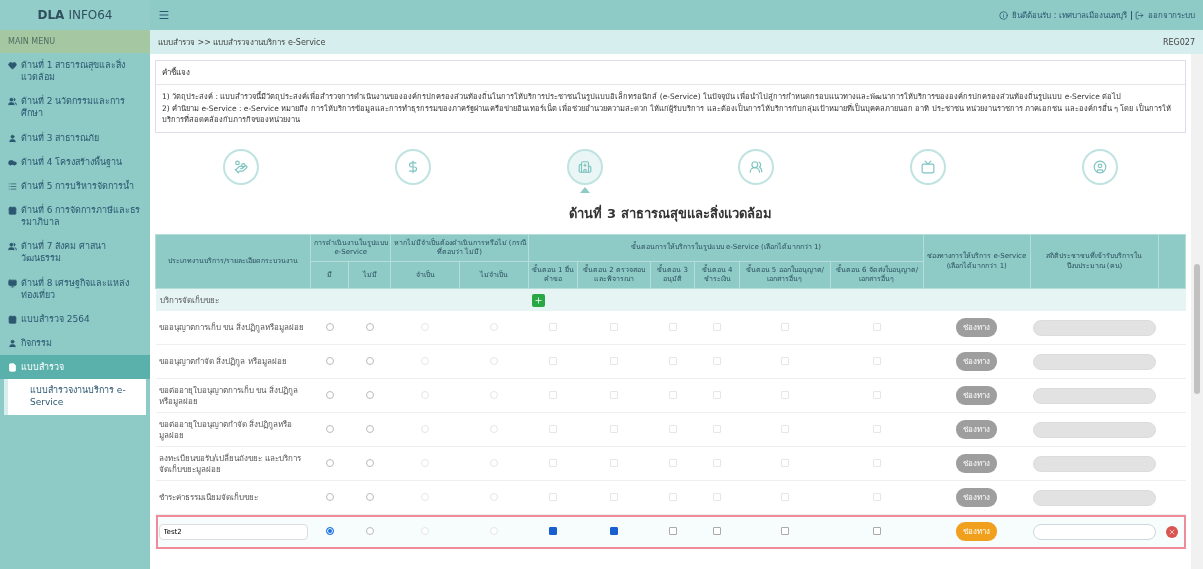 Image resolution: width=1203 pixels, height=569 pixels. Describe the element at coordinates (12, 65) in the screenshot. I see `heart-icon` at that location.